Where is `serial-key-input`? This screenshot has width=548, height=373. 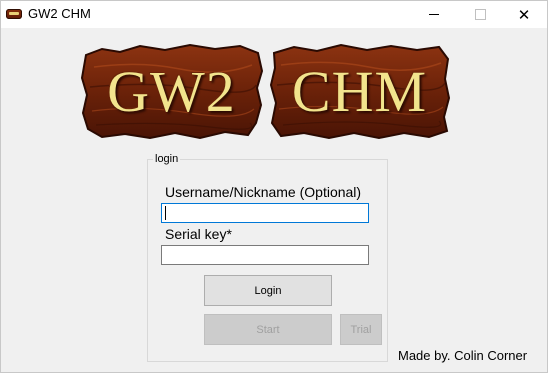 serial-key-input is located at coordinates (265, 255).